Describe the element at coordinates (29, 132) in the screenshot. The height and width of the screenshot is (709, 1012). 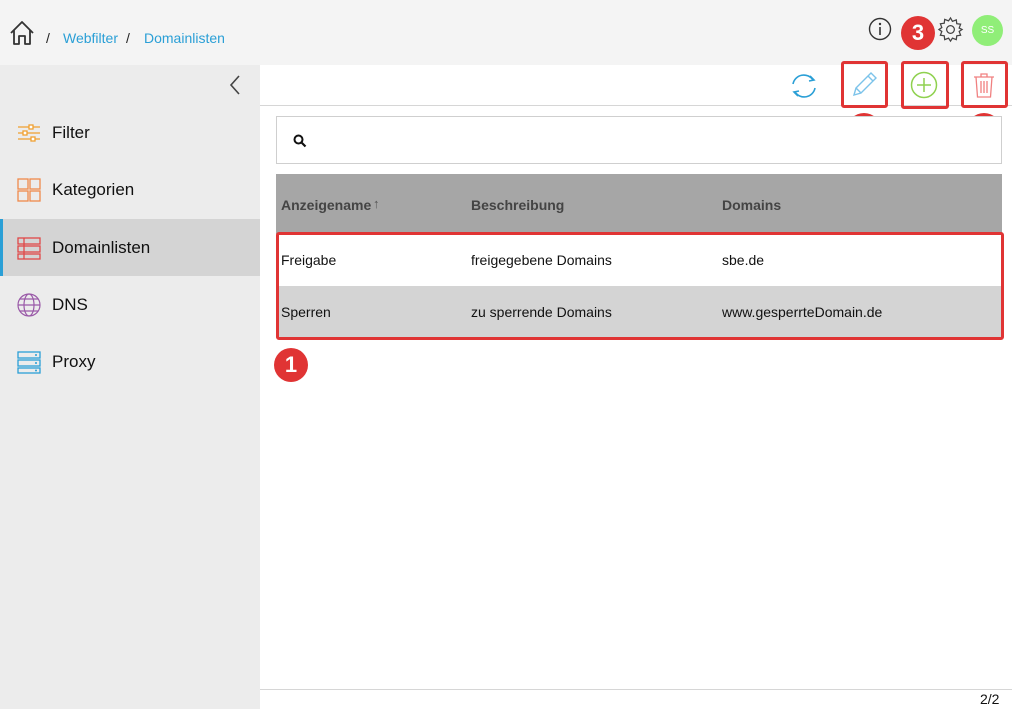
I see `sliders-icon` at that location.